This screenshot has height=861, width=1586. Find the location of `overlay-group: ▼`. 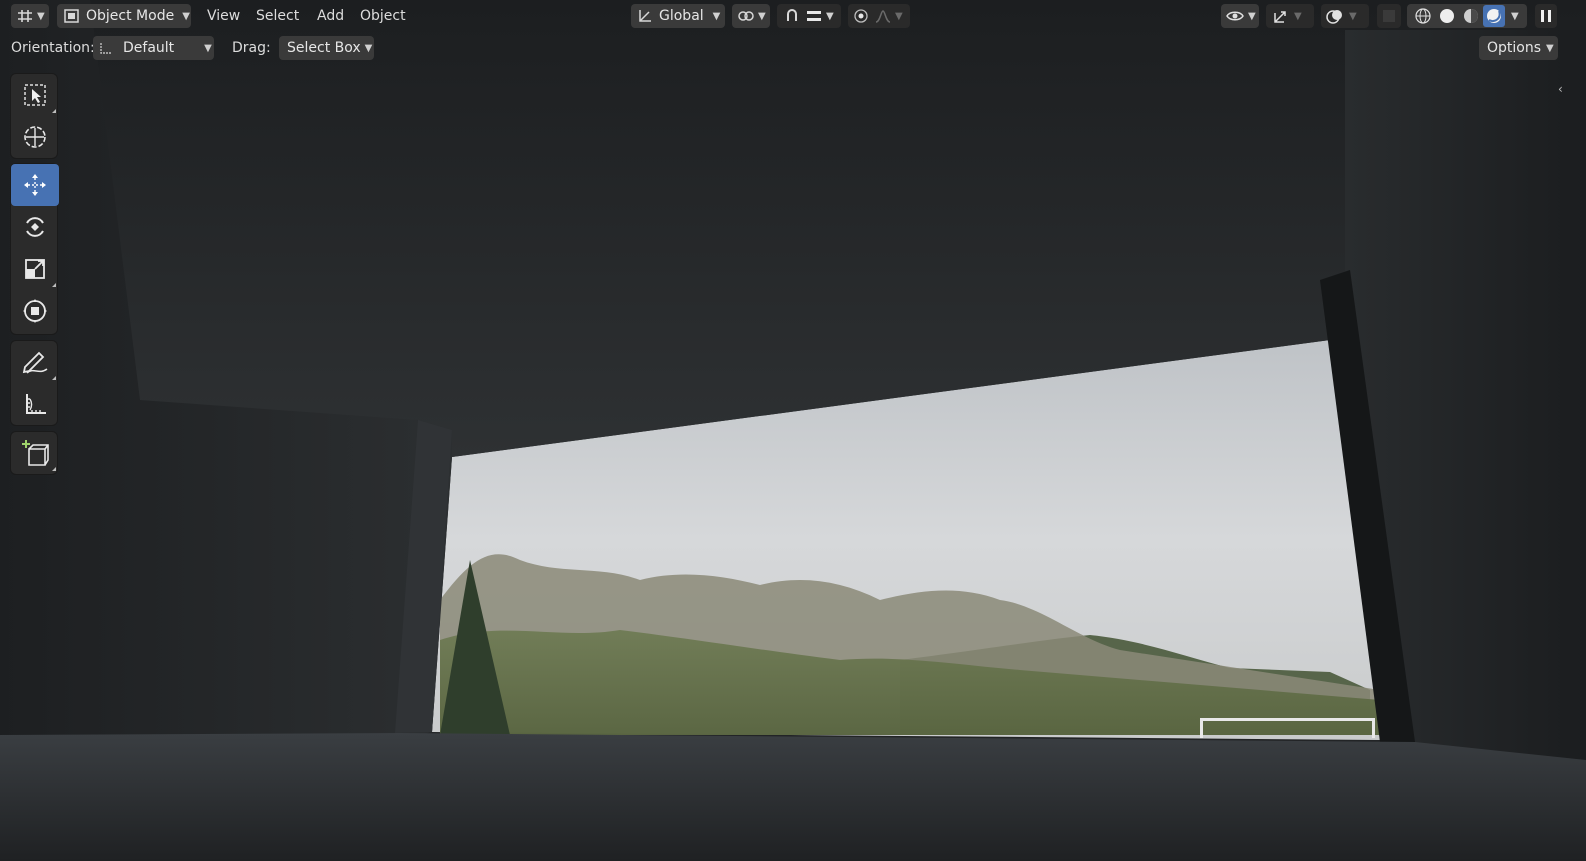

overlay-group: ▼ is located at coordinates (1345, 16).